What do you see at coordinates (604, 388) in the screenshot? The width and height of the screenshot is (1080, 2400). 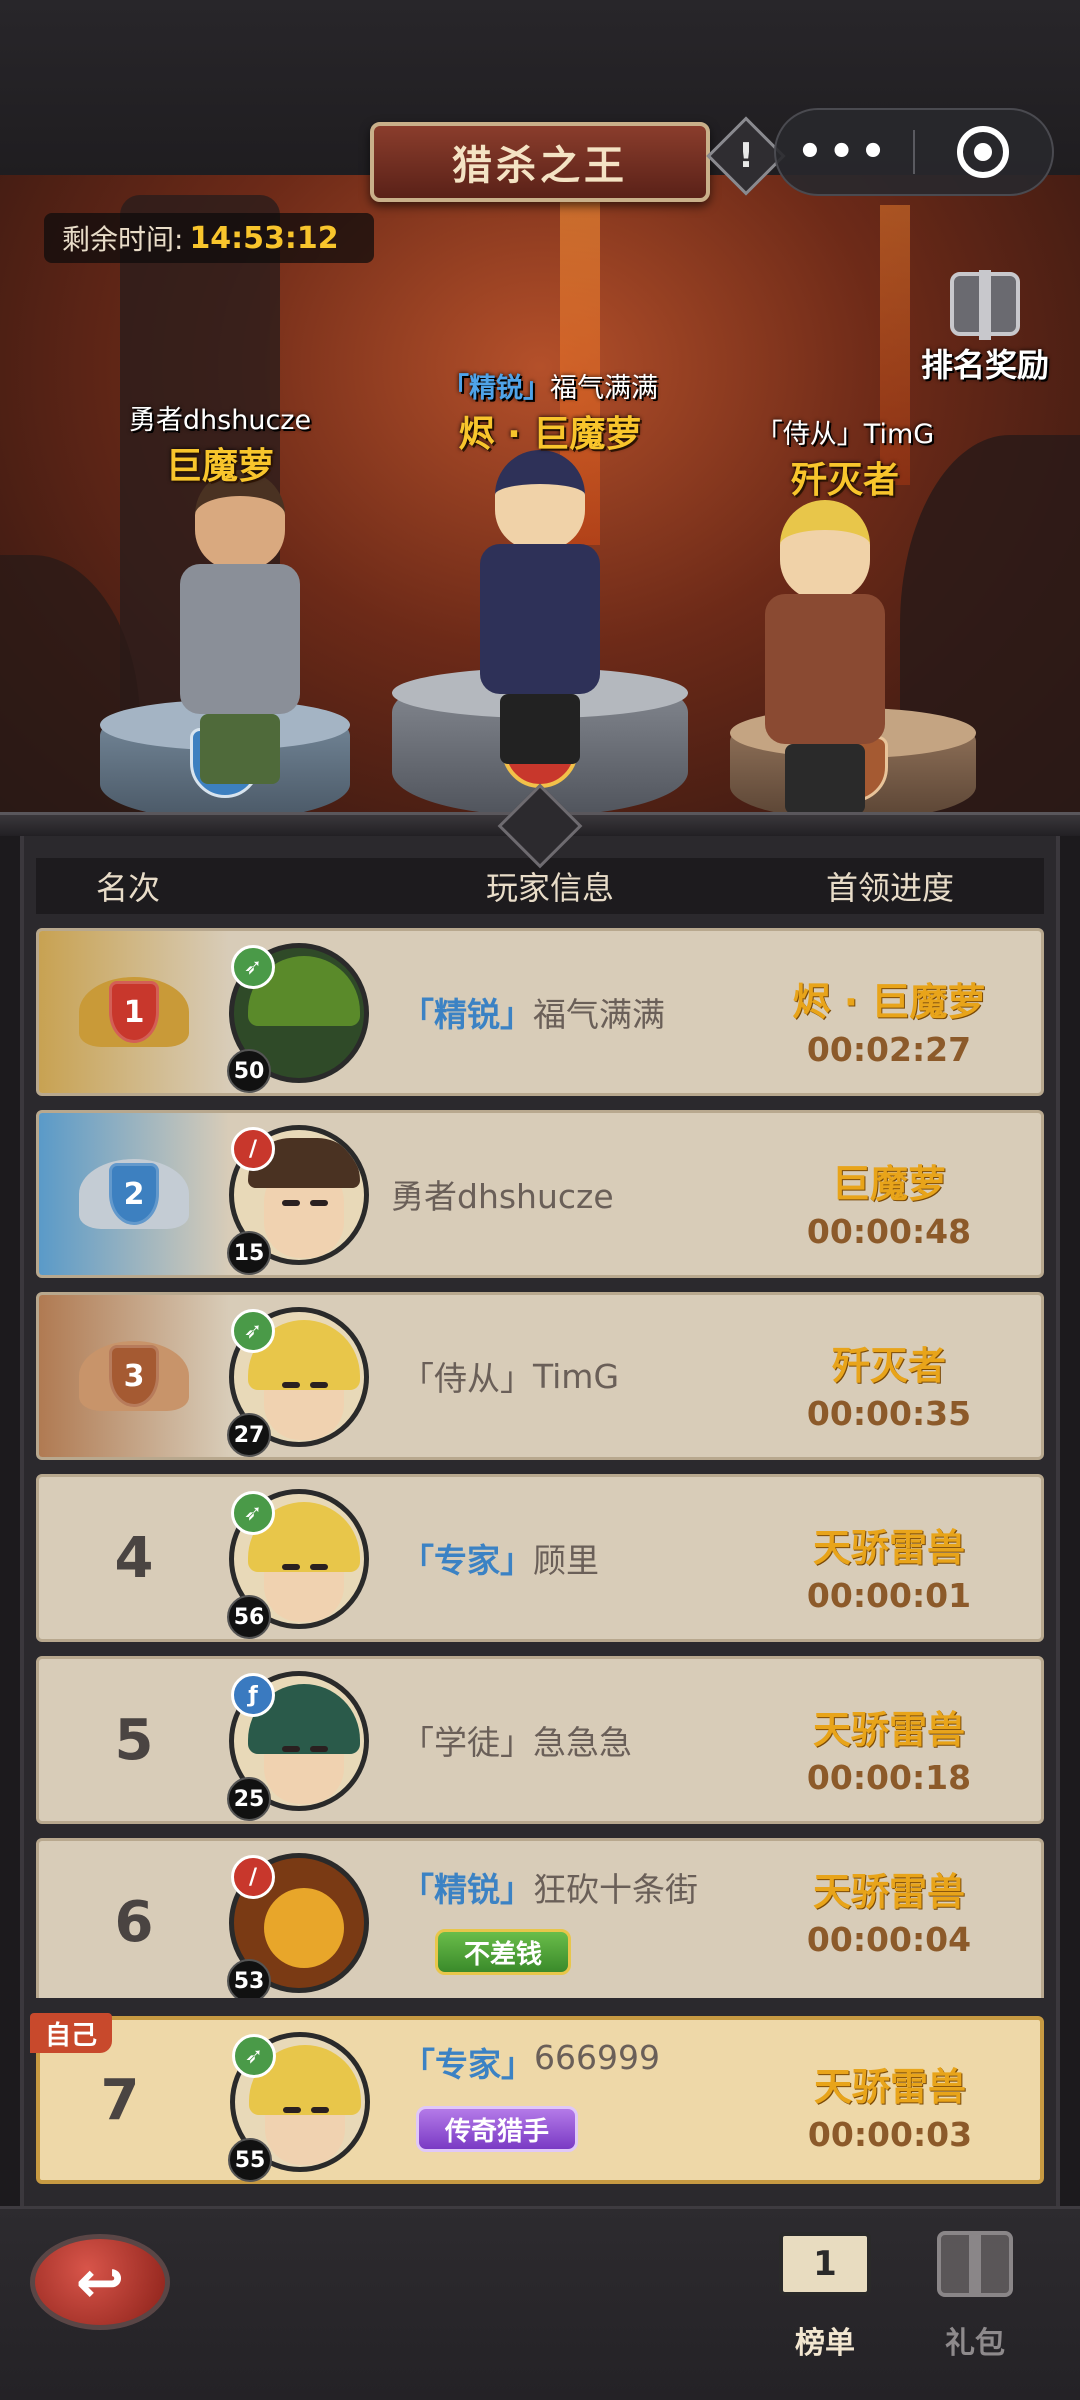 I see `podium-player-name: 福气满满` at bounding box center [604, 388].